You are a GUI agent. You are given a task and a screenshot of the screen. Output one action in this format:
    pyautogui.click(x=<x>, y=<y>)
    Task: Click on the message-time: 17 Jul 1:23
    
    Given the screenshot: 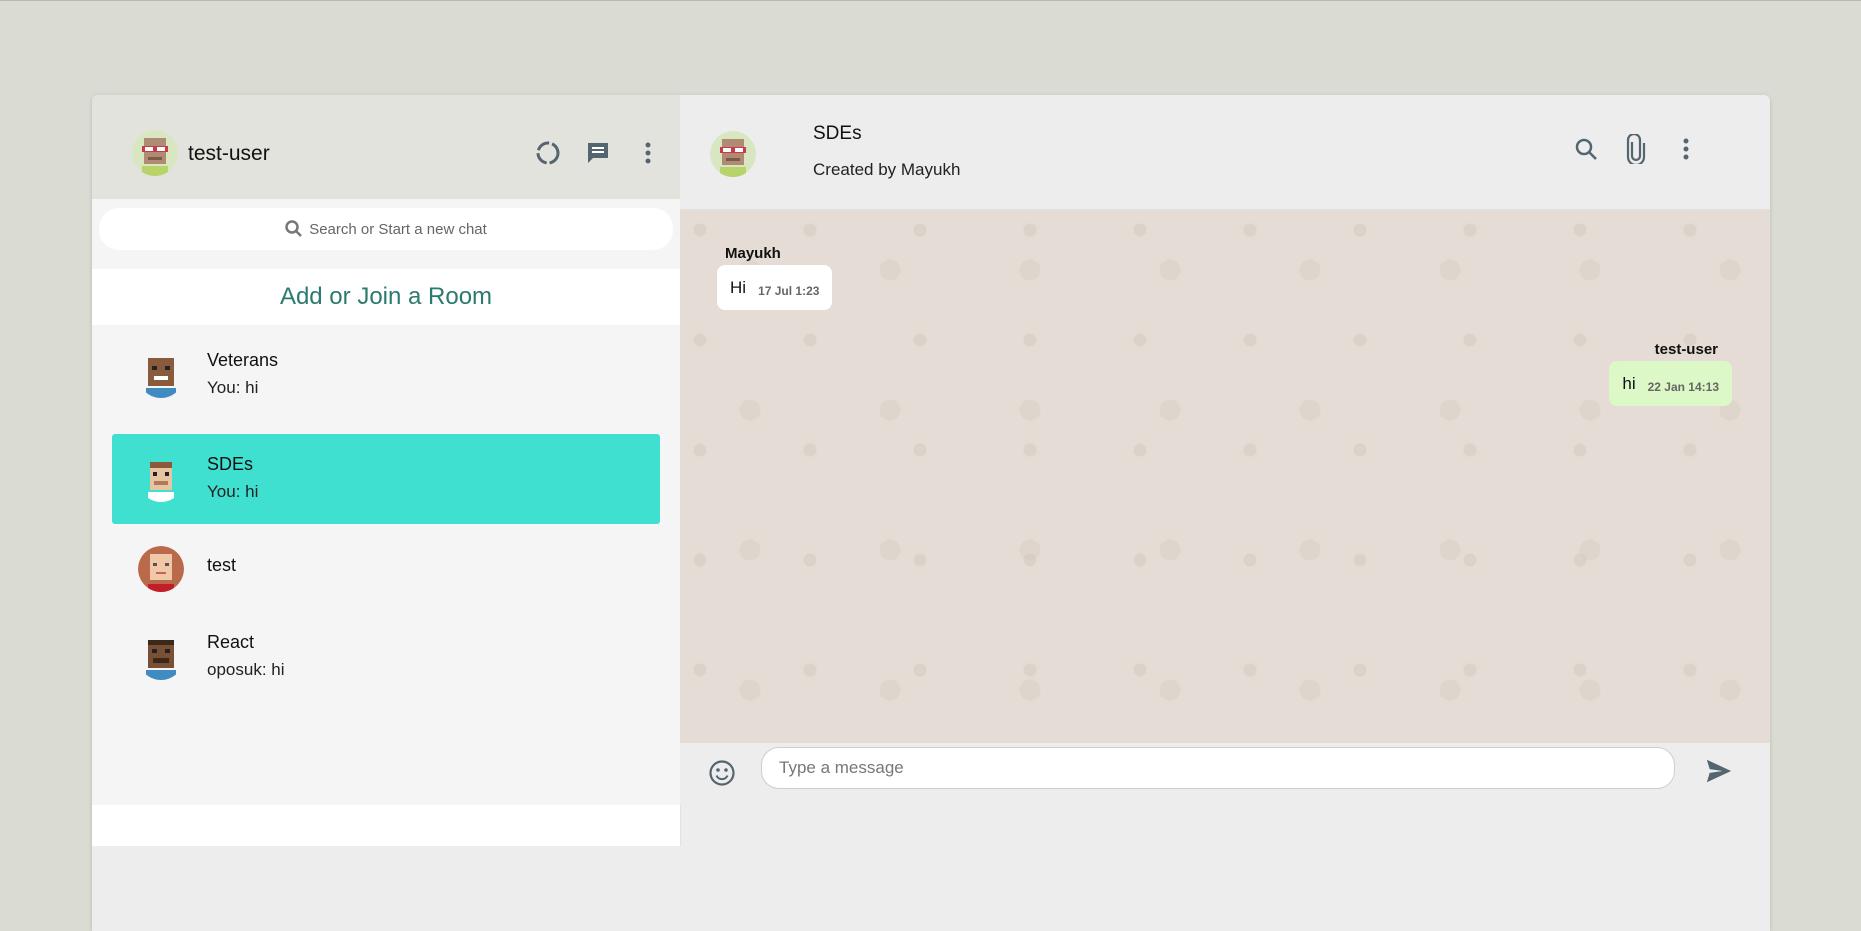 What is the action you would take?
    pyautogui.click(x=789, y=291)
    